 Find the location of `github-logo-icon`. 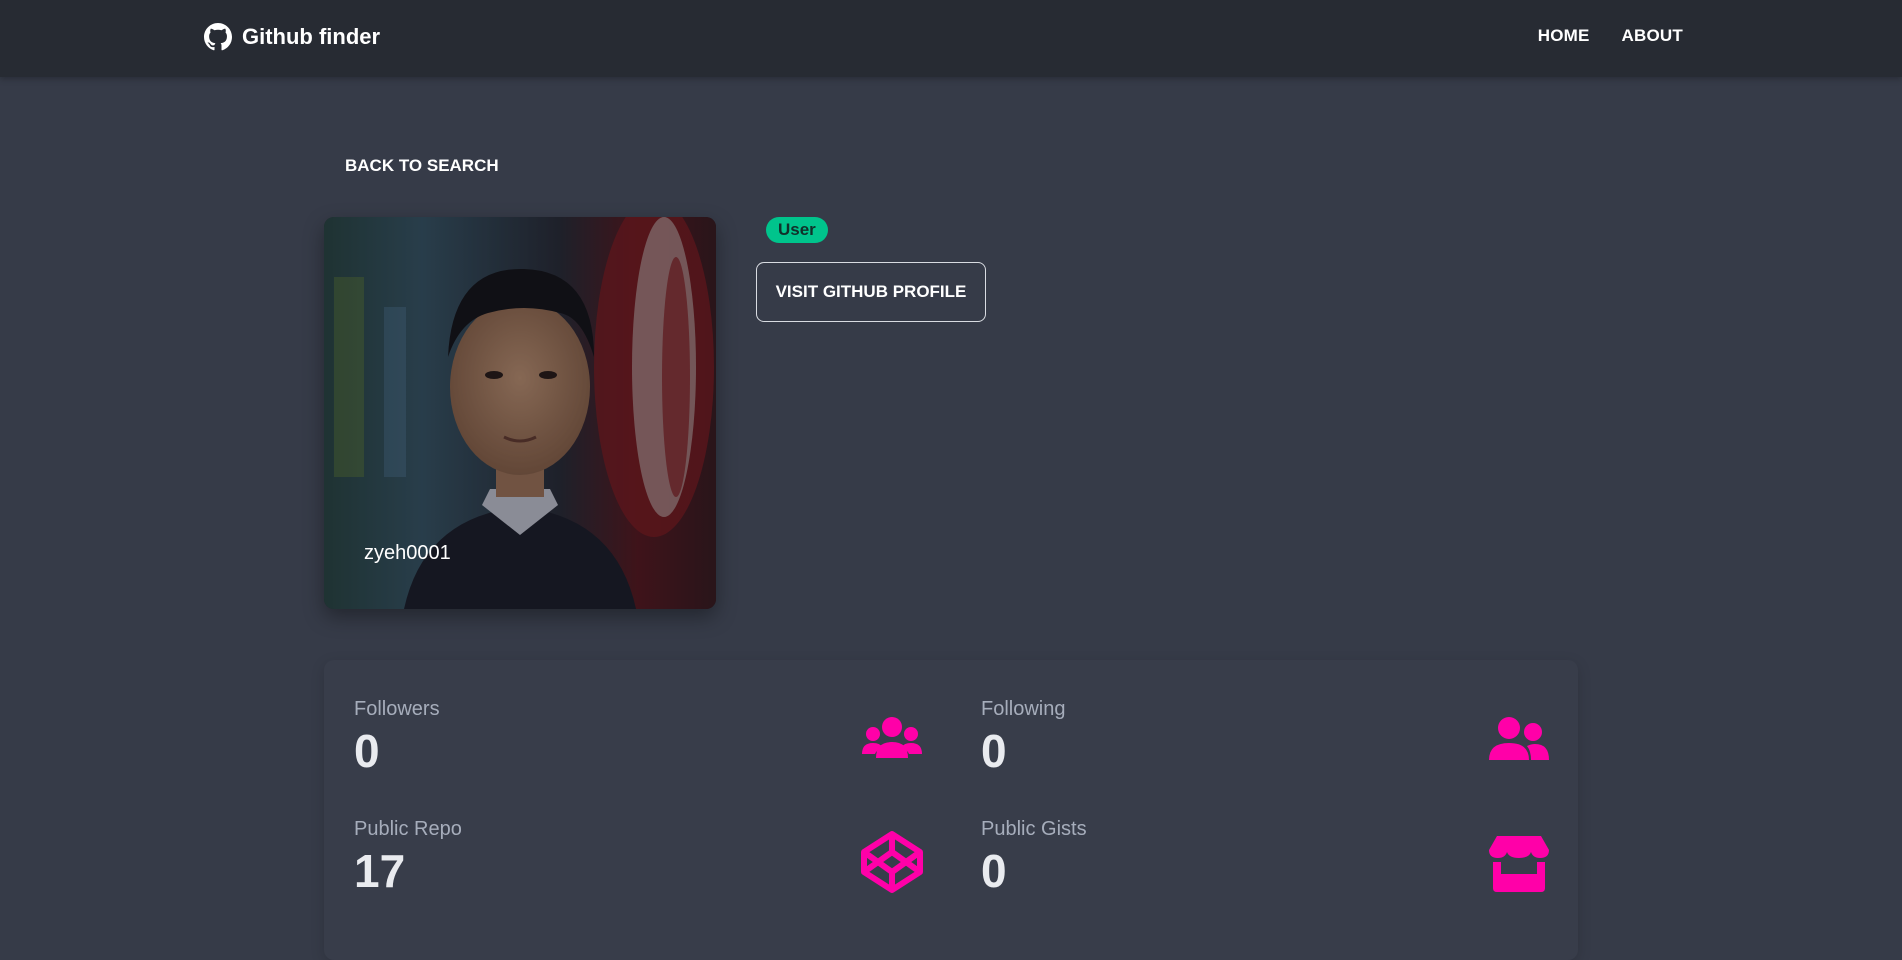

github-logo-icon is located at coordinates (218, 37).